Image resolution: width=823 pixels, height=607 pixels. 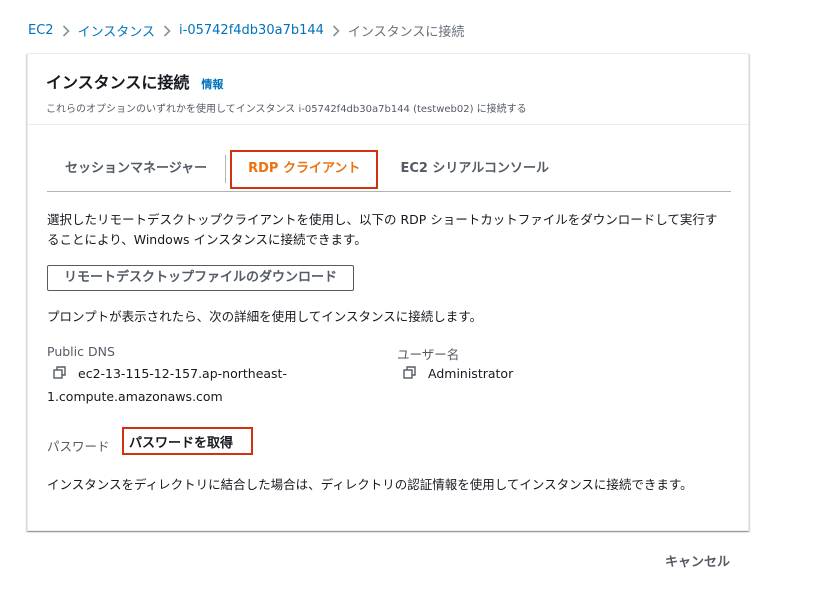 I want to click on public-dns-line-1: ec2-13-115-12-157.ap-northeast-, so click(x=182, y=373).